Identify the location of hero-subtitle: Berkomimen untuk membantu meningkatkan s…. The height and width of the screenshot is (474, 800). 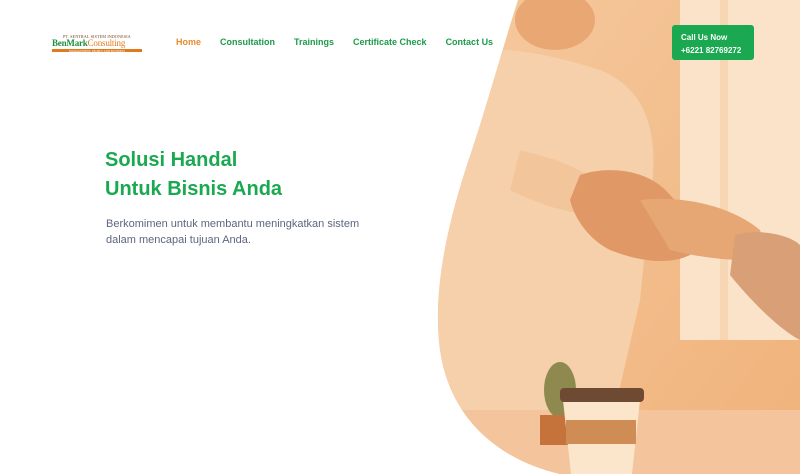
(246, 232).